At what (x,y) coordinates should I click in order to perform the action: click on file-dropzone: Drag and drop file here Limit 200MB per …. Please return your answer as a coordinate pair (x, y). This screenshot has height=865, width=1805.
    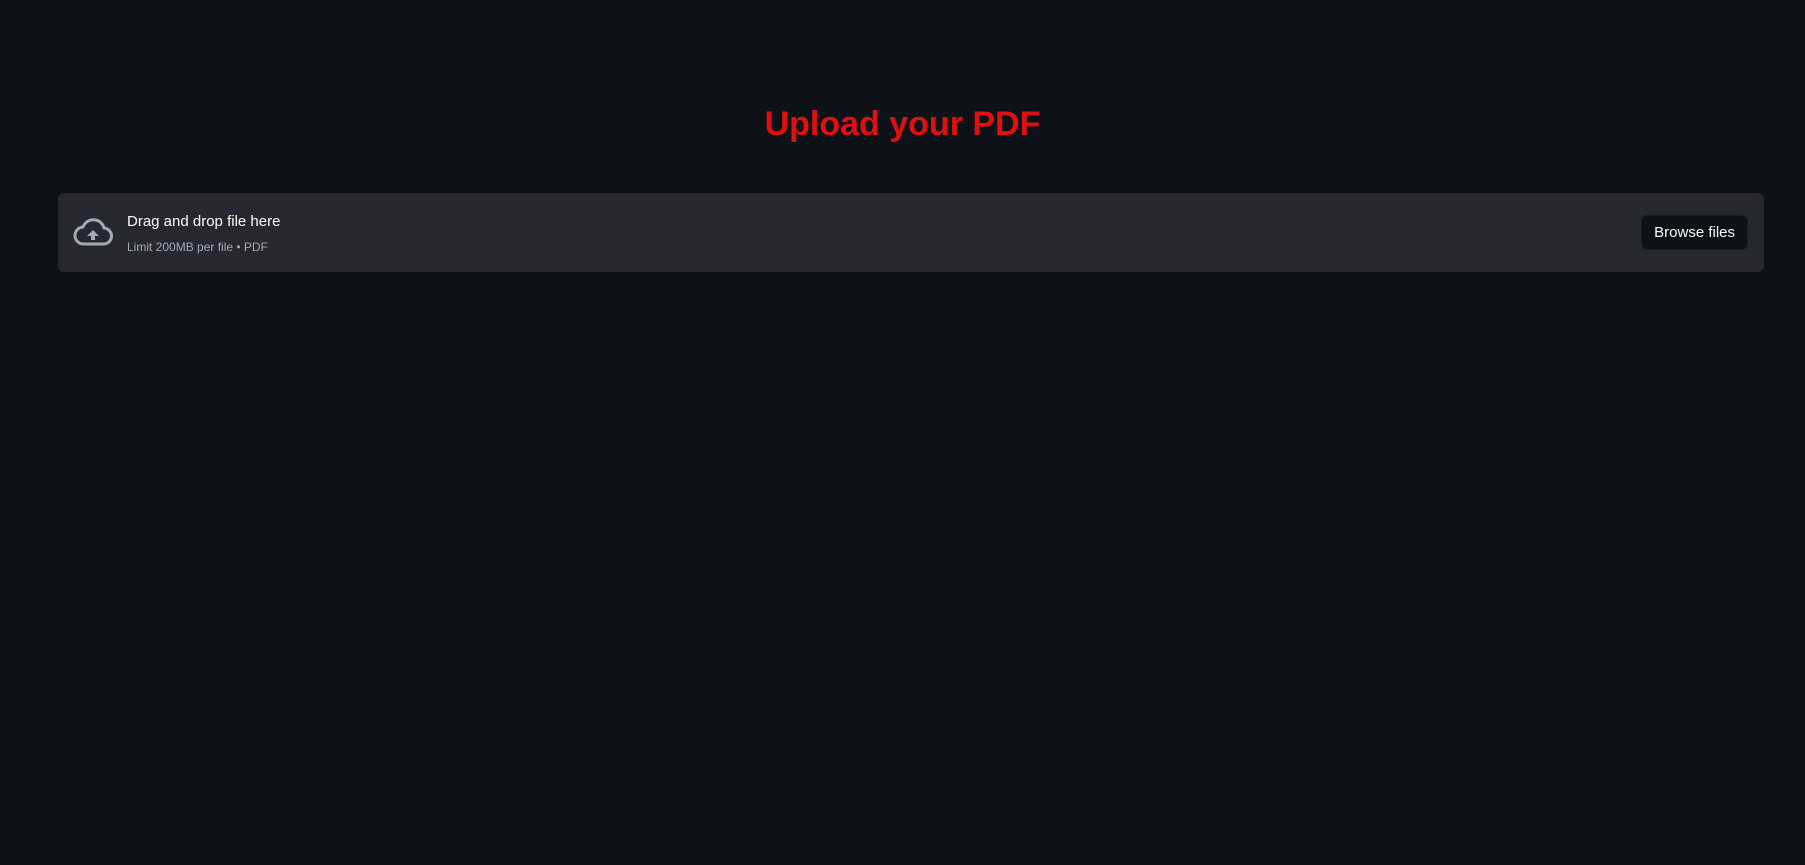
    Looking at the image, I should click on (911, 232).